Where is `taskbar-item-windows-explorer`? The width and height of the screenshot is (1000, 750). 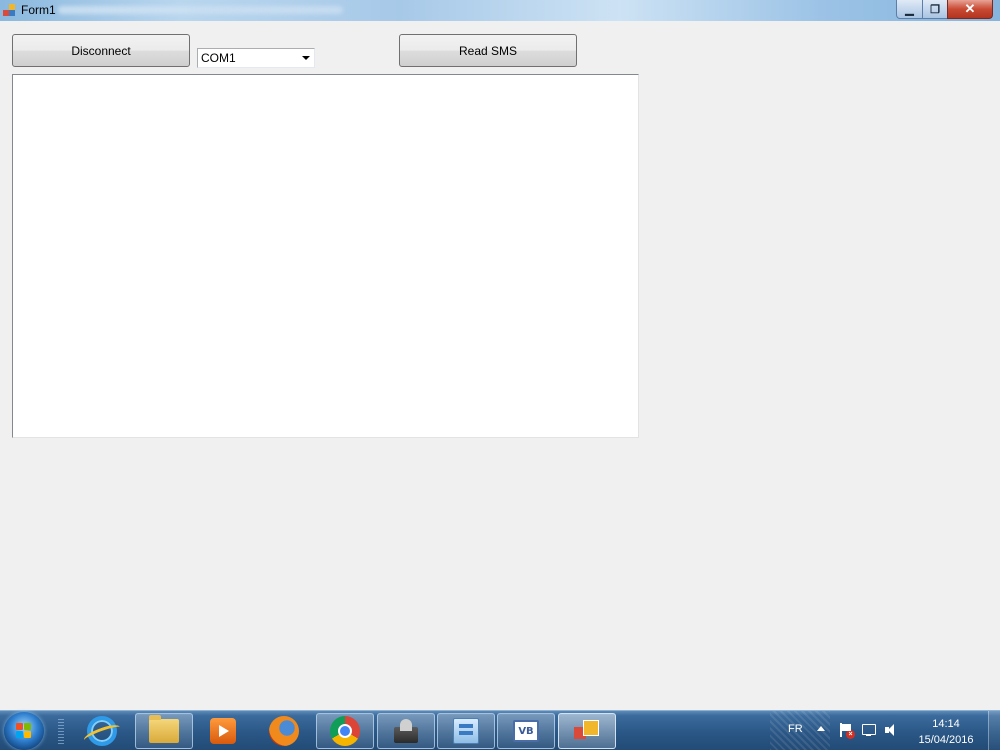 taskbar-item-windows-explorer is located at coordinates (164, 731).